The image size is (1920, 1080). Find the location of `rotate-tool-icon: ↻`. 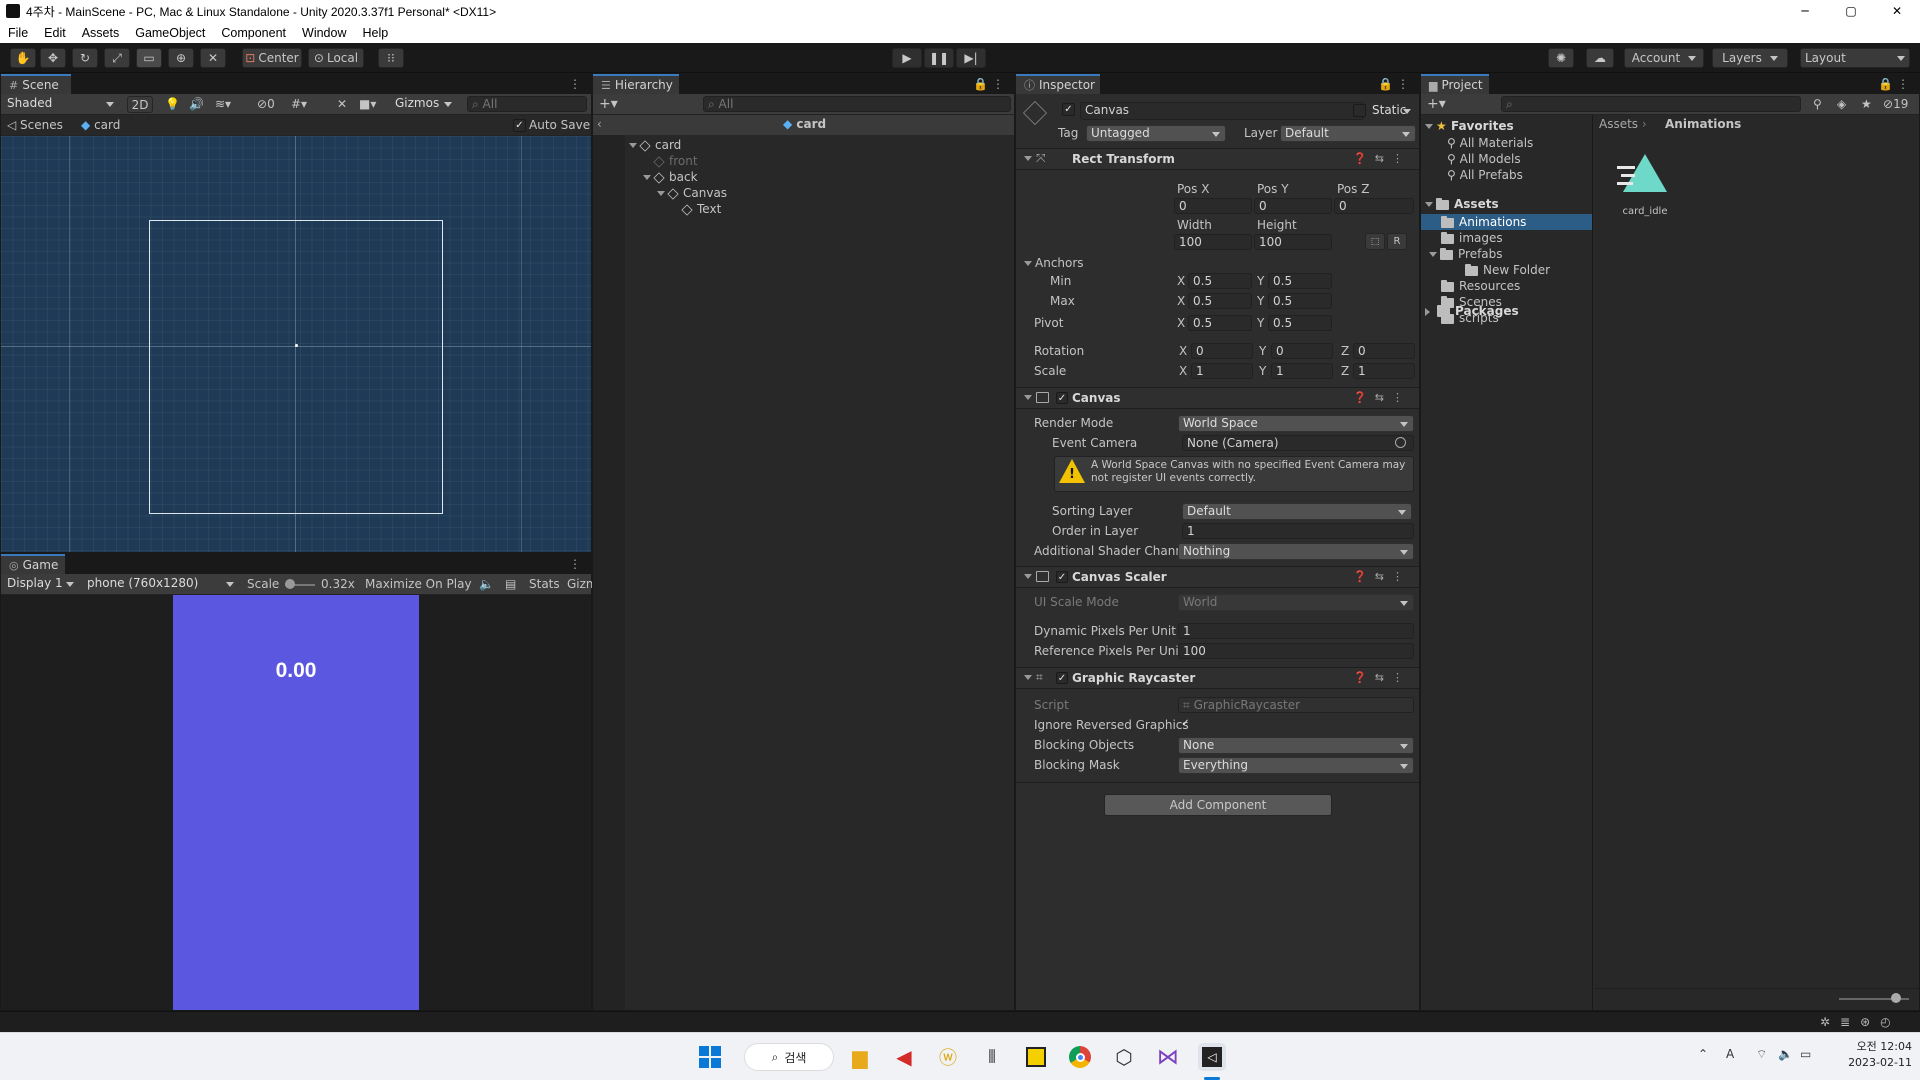

rotate-tool-icon: ↻ is located at coordinates (85, 58).